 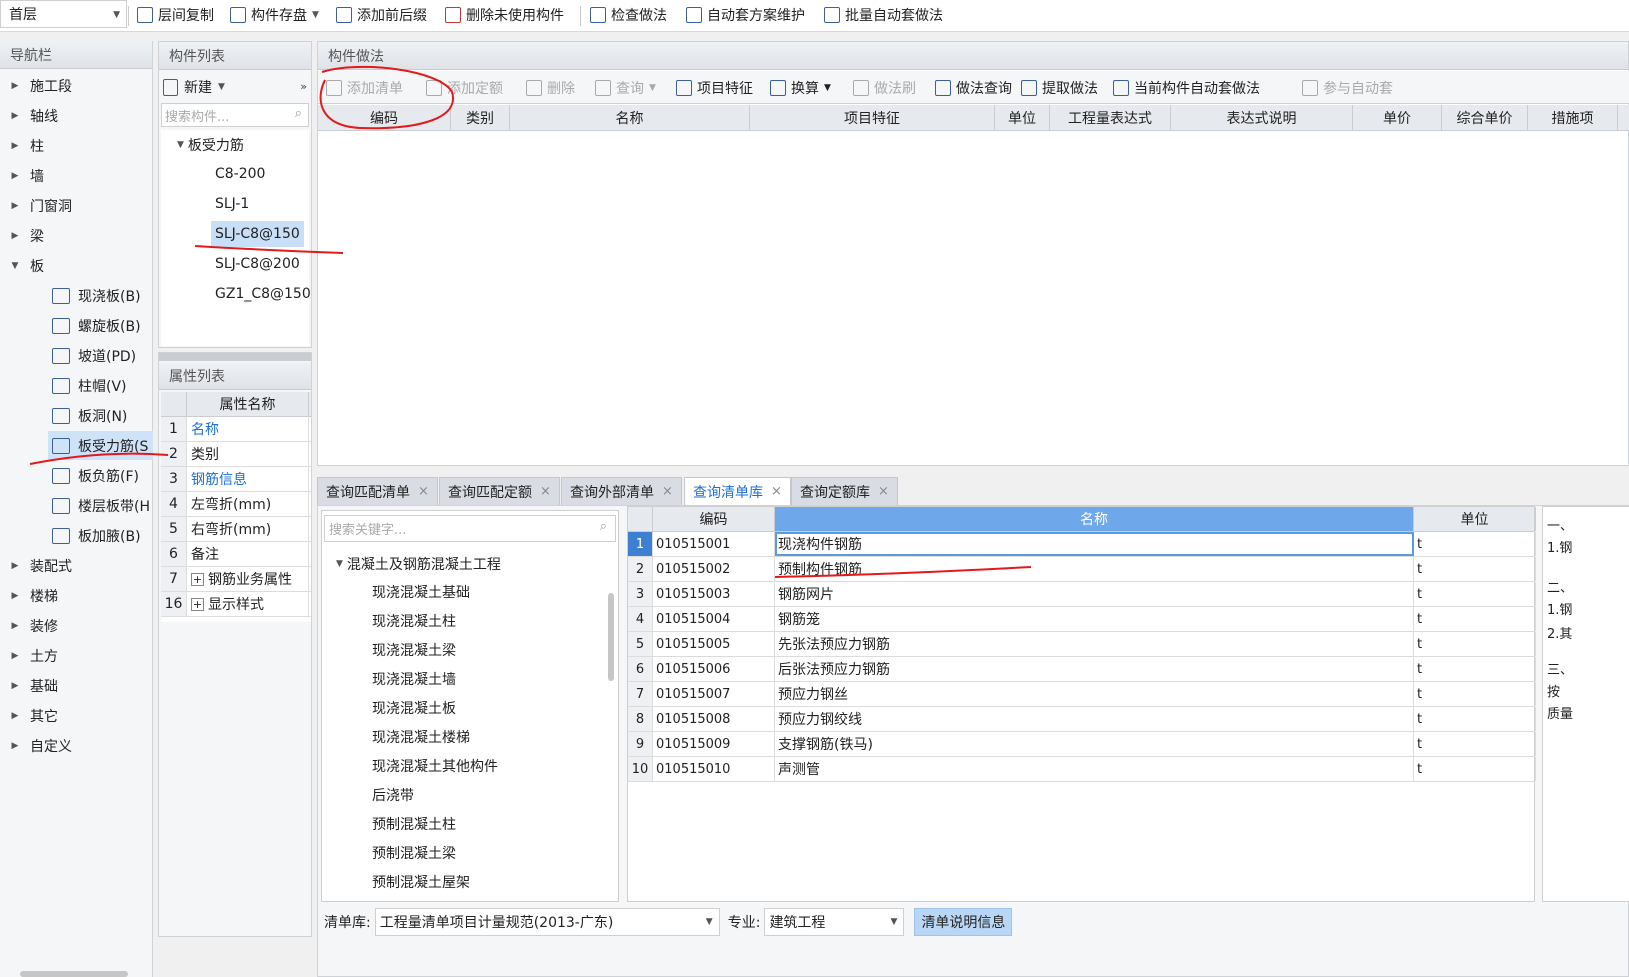 What do you see at coordinates (547, 922) in the screenshot?
I see `library-select: 工程量清单项目计量规范(2013-广东) ▼` at bounding box center [547, 922].